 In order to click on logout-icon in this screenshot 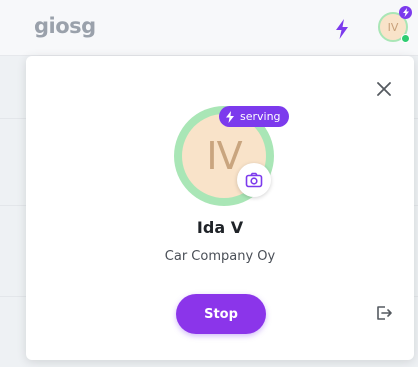, I will do `click(384, 313)`.